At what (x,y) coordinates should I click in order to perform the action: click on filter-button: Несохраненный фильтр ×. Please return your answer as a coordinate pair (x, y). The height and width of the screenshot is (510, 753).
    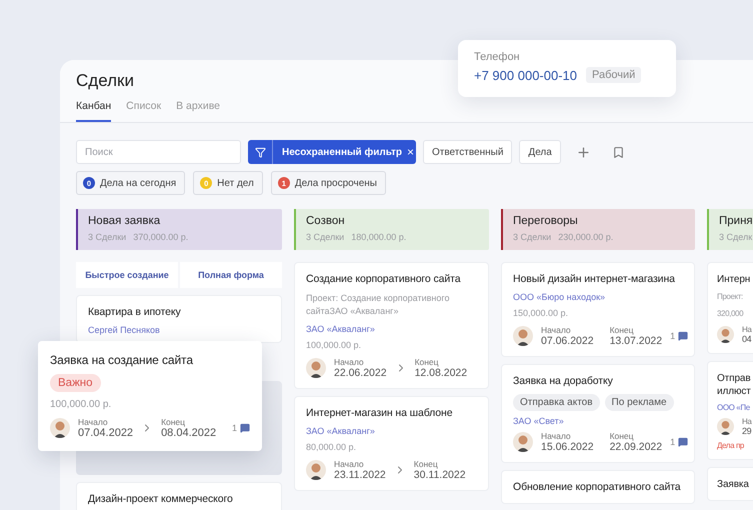
    Looking at the image, I should click on (332, 152).